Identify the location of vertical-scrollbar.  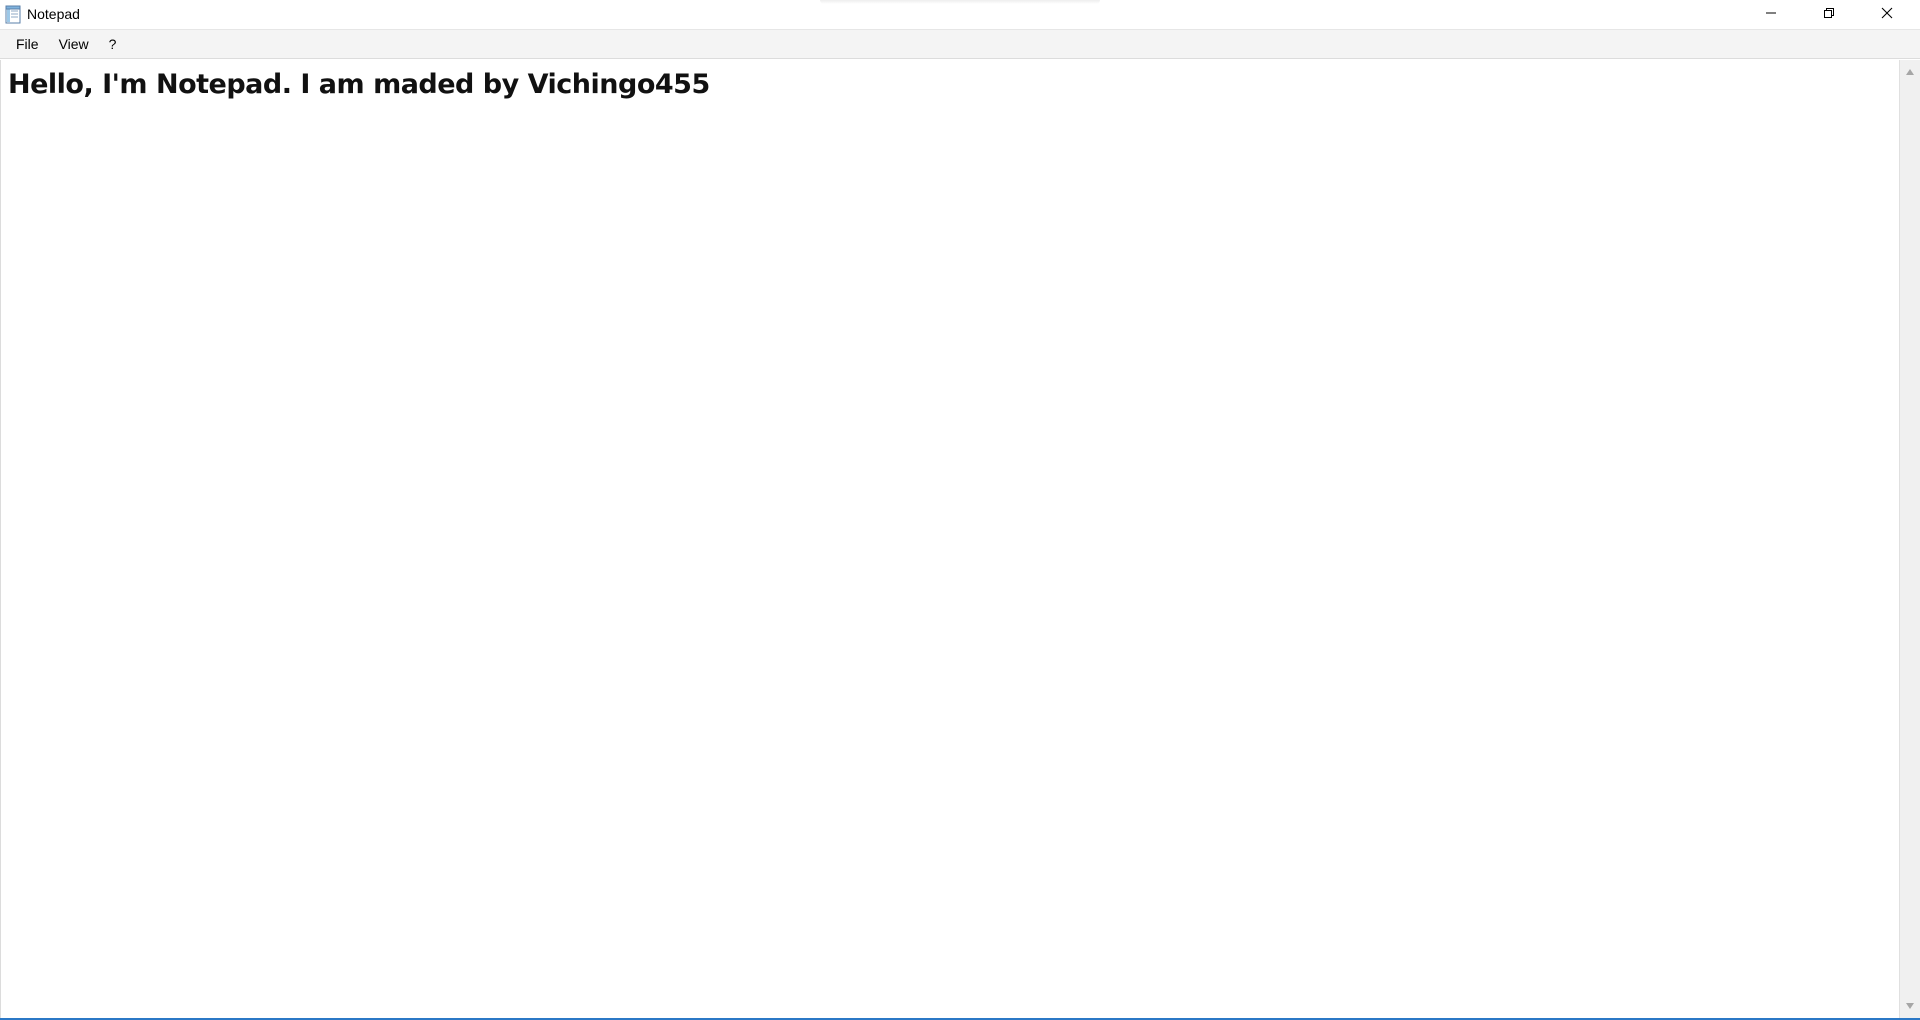
(1909, 539).